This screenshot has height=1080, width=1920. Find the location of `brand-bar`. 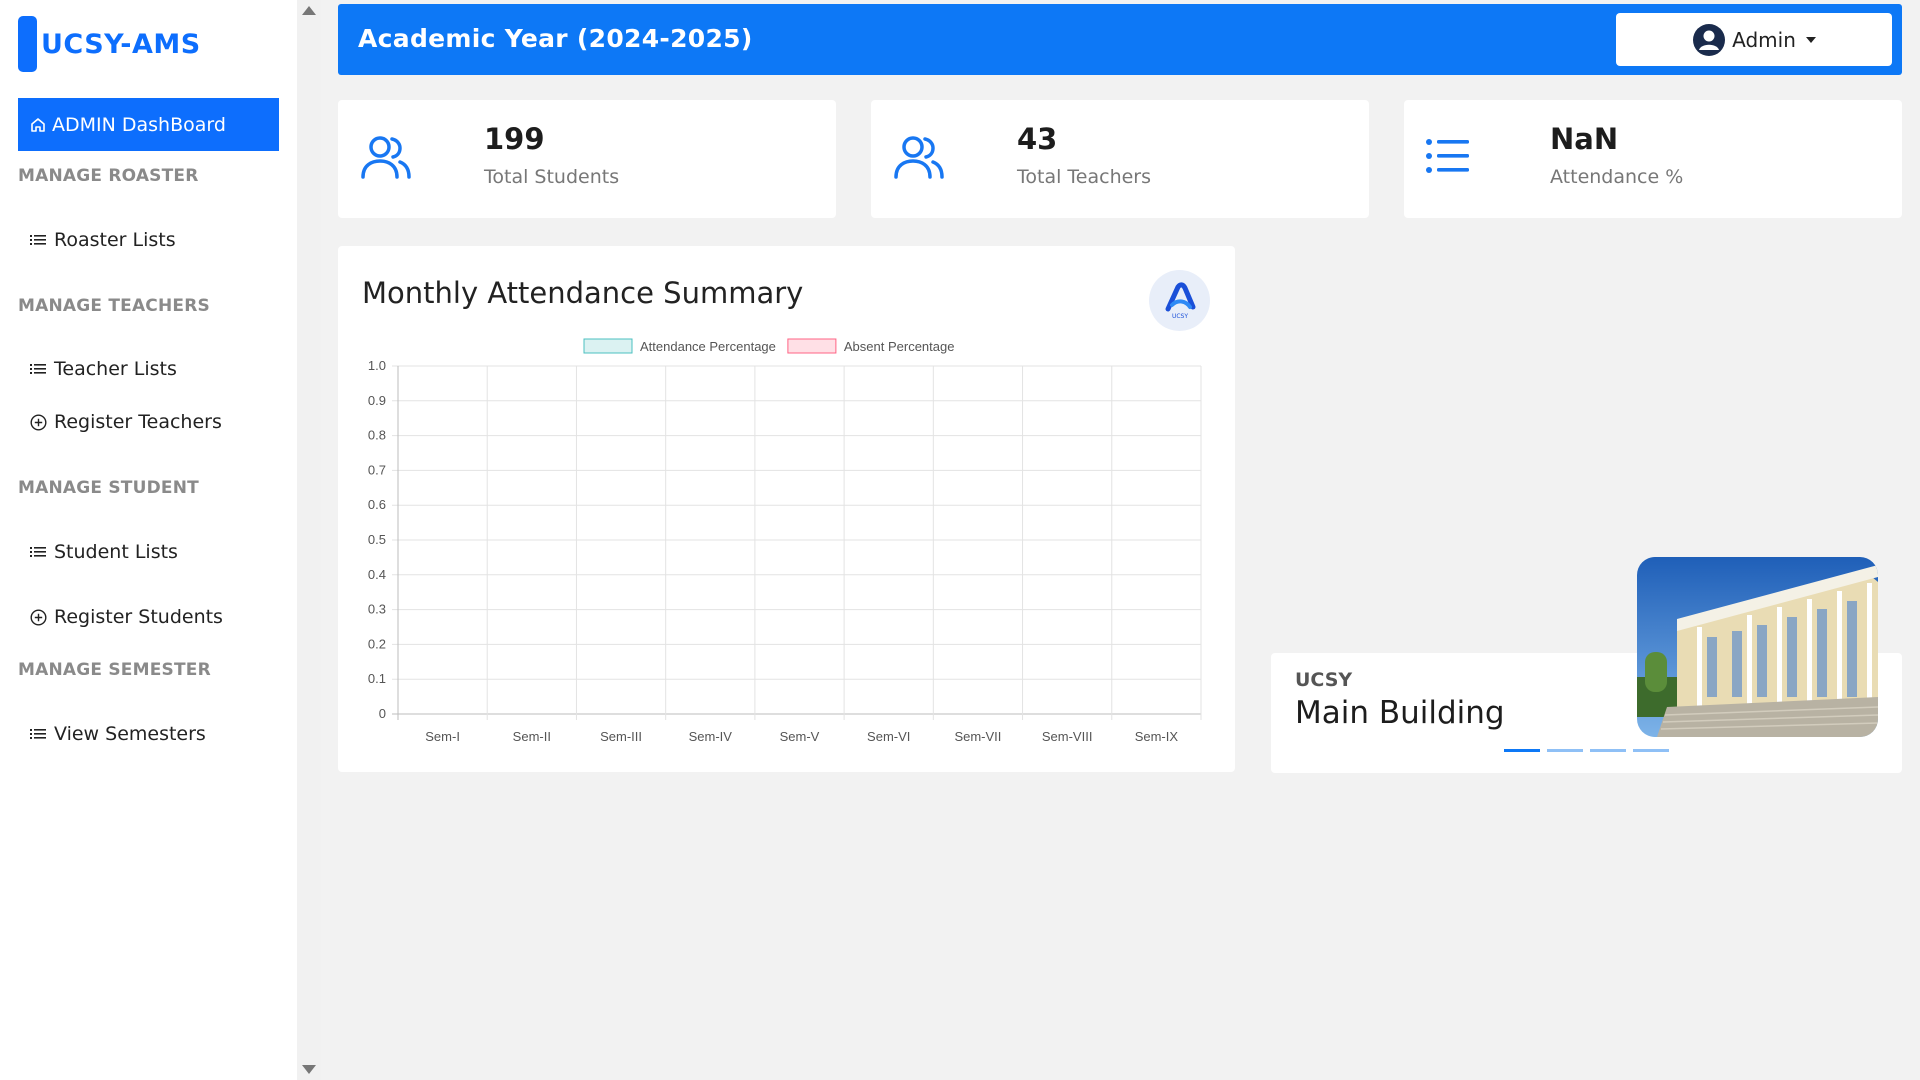

brand-bar is located at coordinates (27, 44).